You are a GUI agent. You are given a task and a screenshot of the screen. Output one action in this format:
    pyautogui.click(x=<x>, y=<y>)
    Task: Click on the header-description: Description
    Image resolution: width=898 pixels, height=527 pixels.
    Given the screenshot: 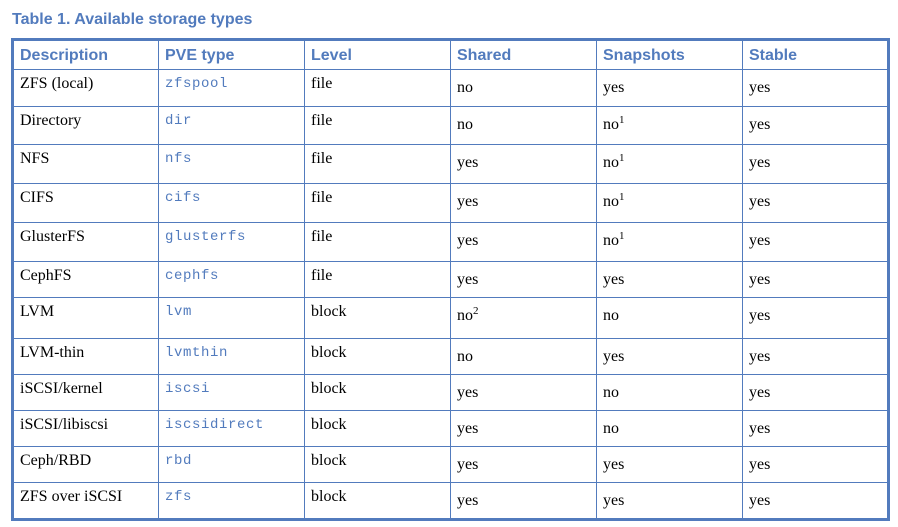 What is the action you would take?
    pyautogui.click(x=85, y=54)
    